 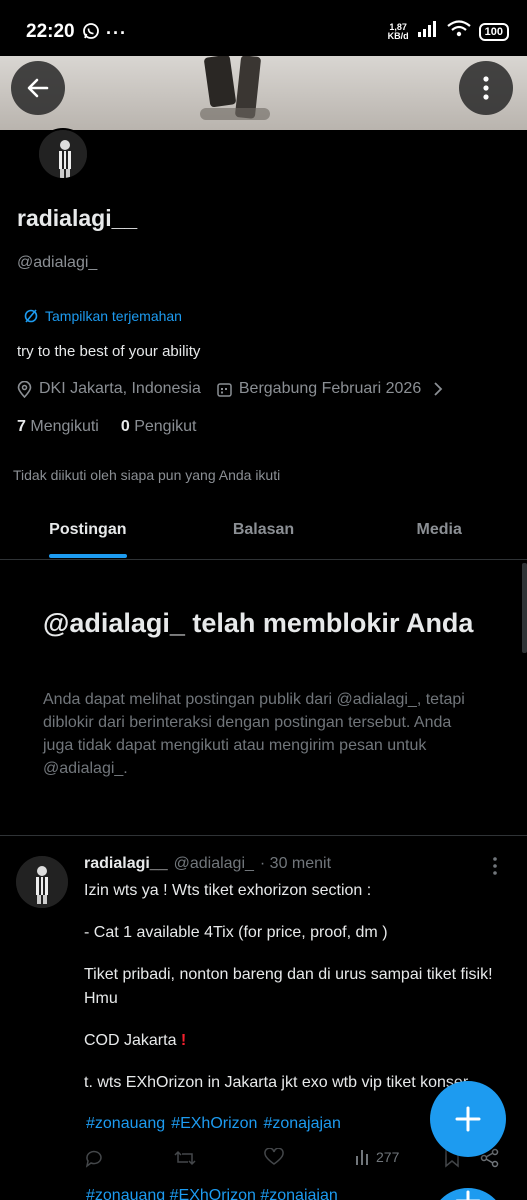 I want to click on hashtag-link: #zonajajan, so click(x=301, y=1123).